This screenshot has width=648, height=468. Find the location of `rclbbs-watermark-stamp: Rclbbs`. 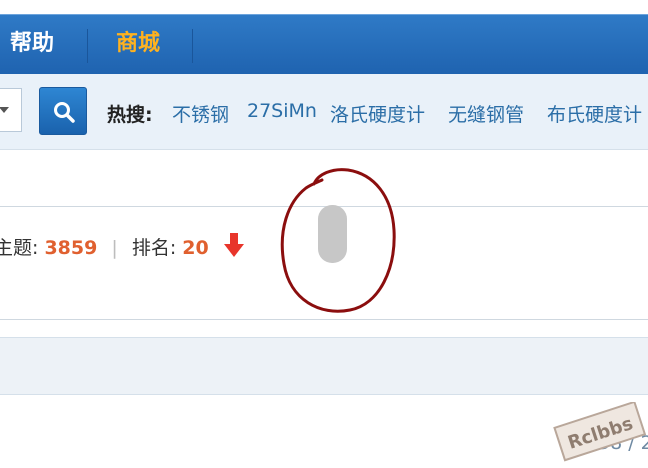

rclbbs-watermark-stamp: Rclbbs is located at coordinates (600, 432).